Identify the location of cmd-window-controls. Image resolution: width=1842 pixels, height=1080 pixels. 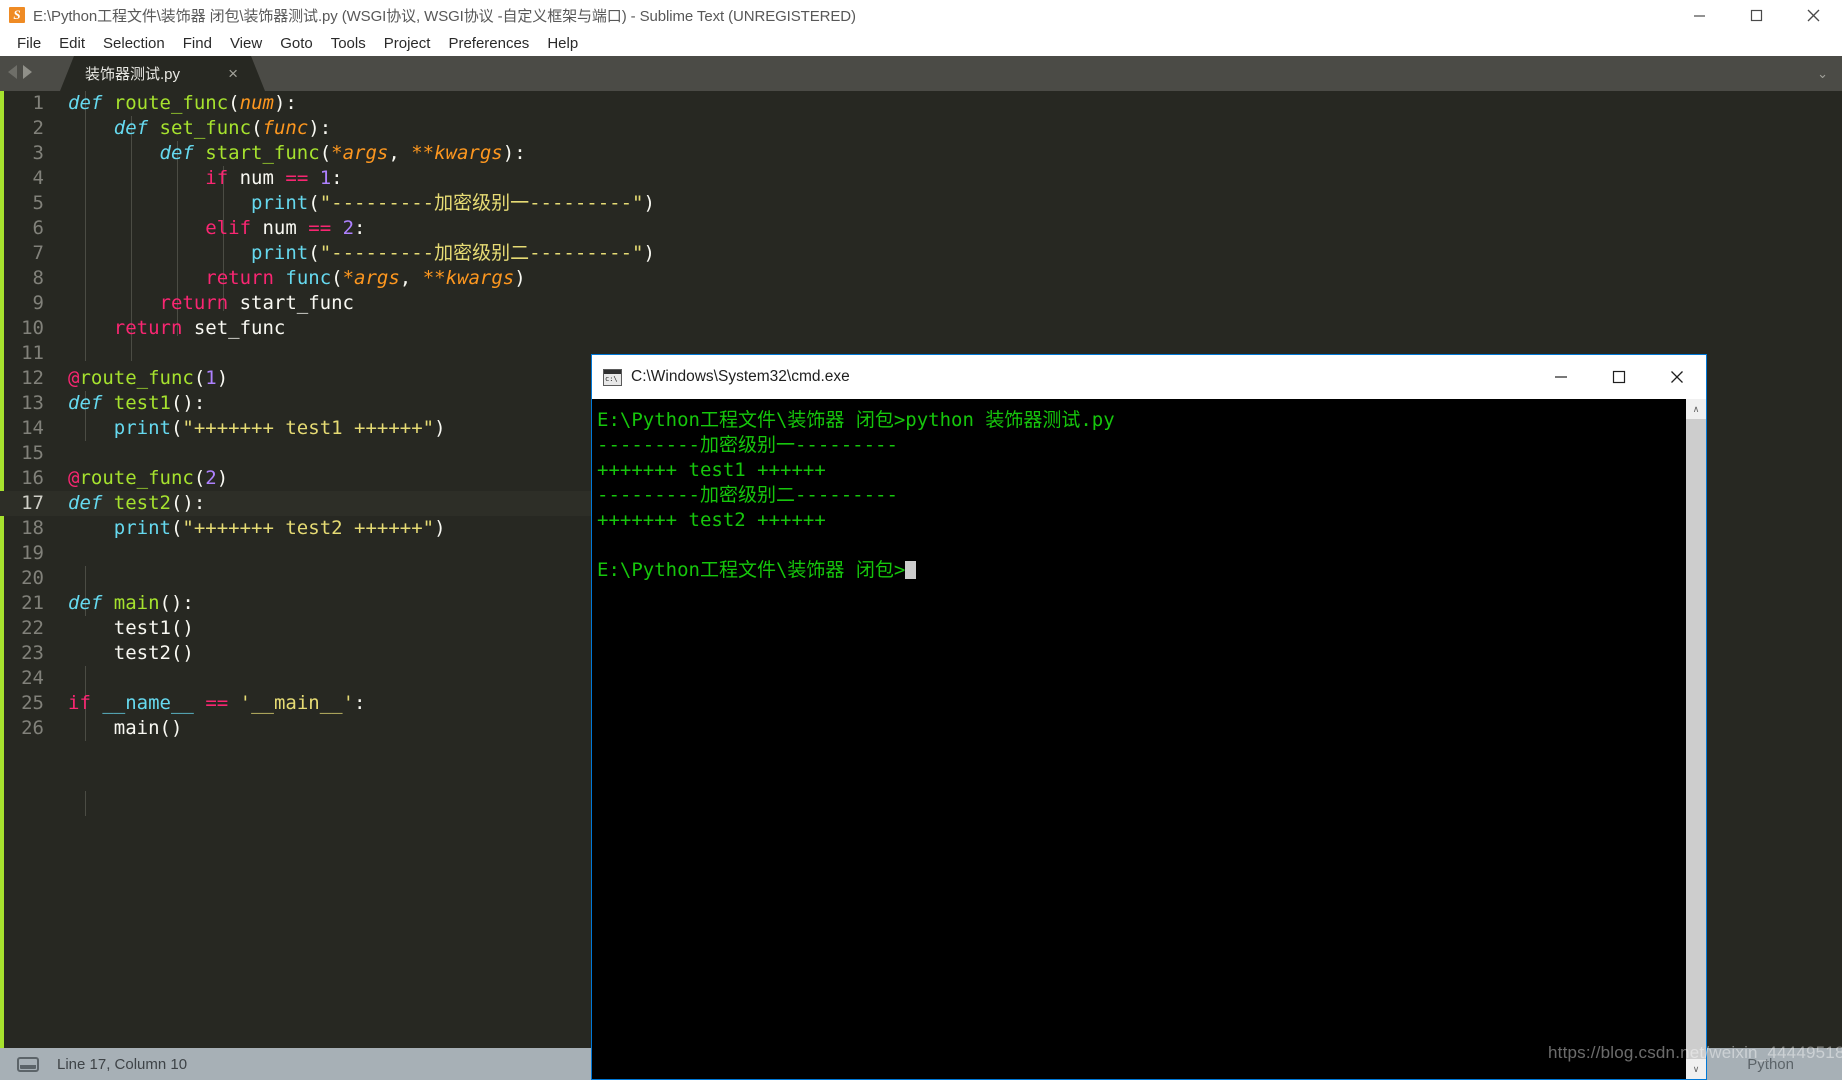
(1619, 377).